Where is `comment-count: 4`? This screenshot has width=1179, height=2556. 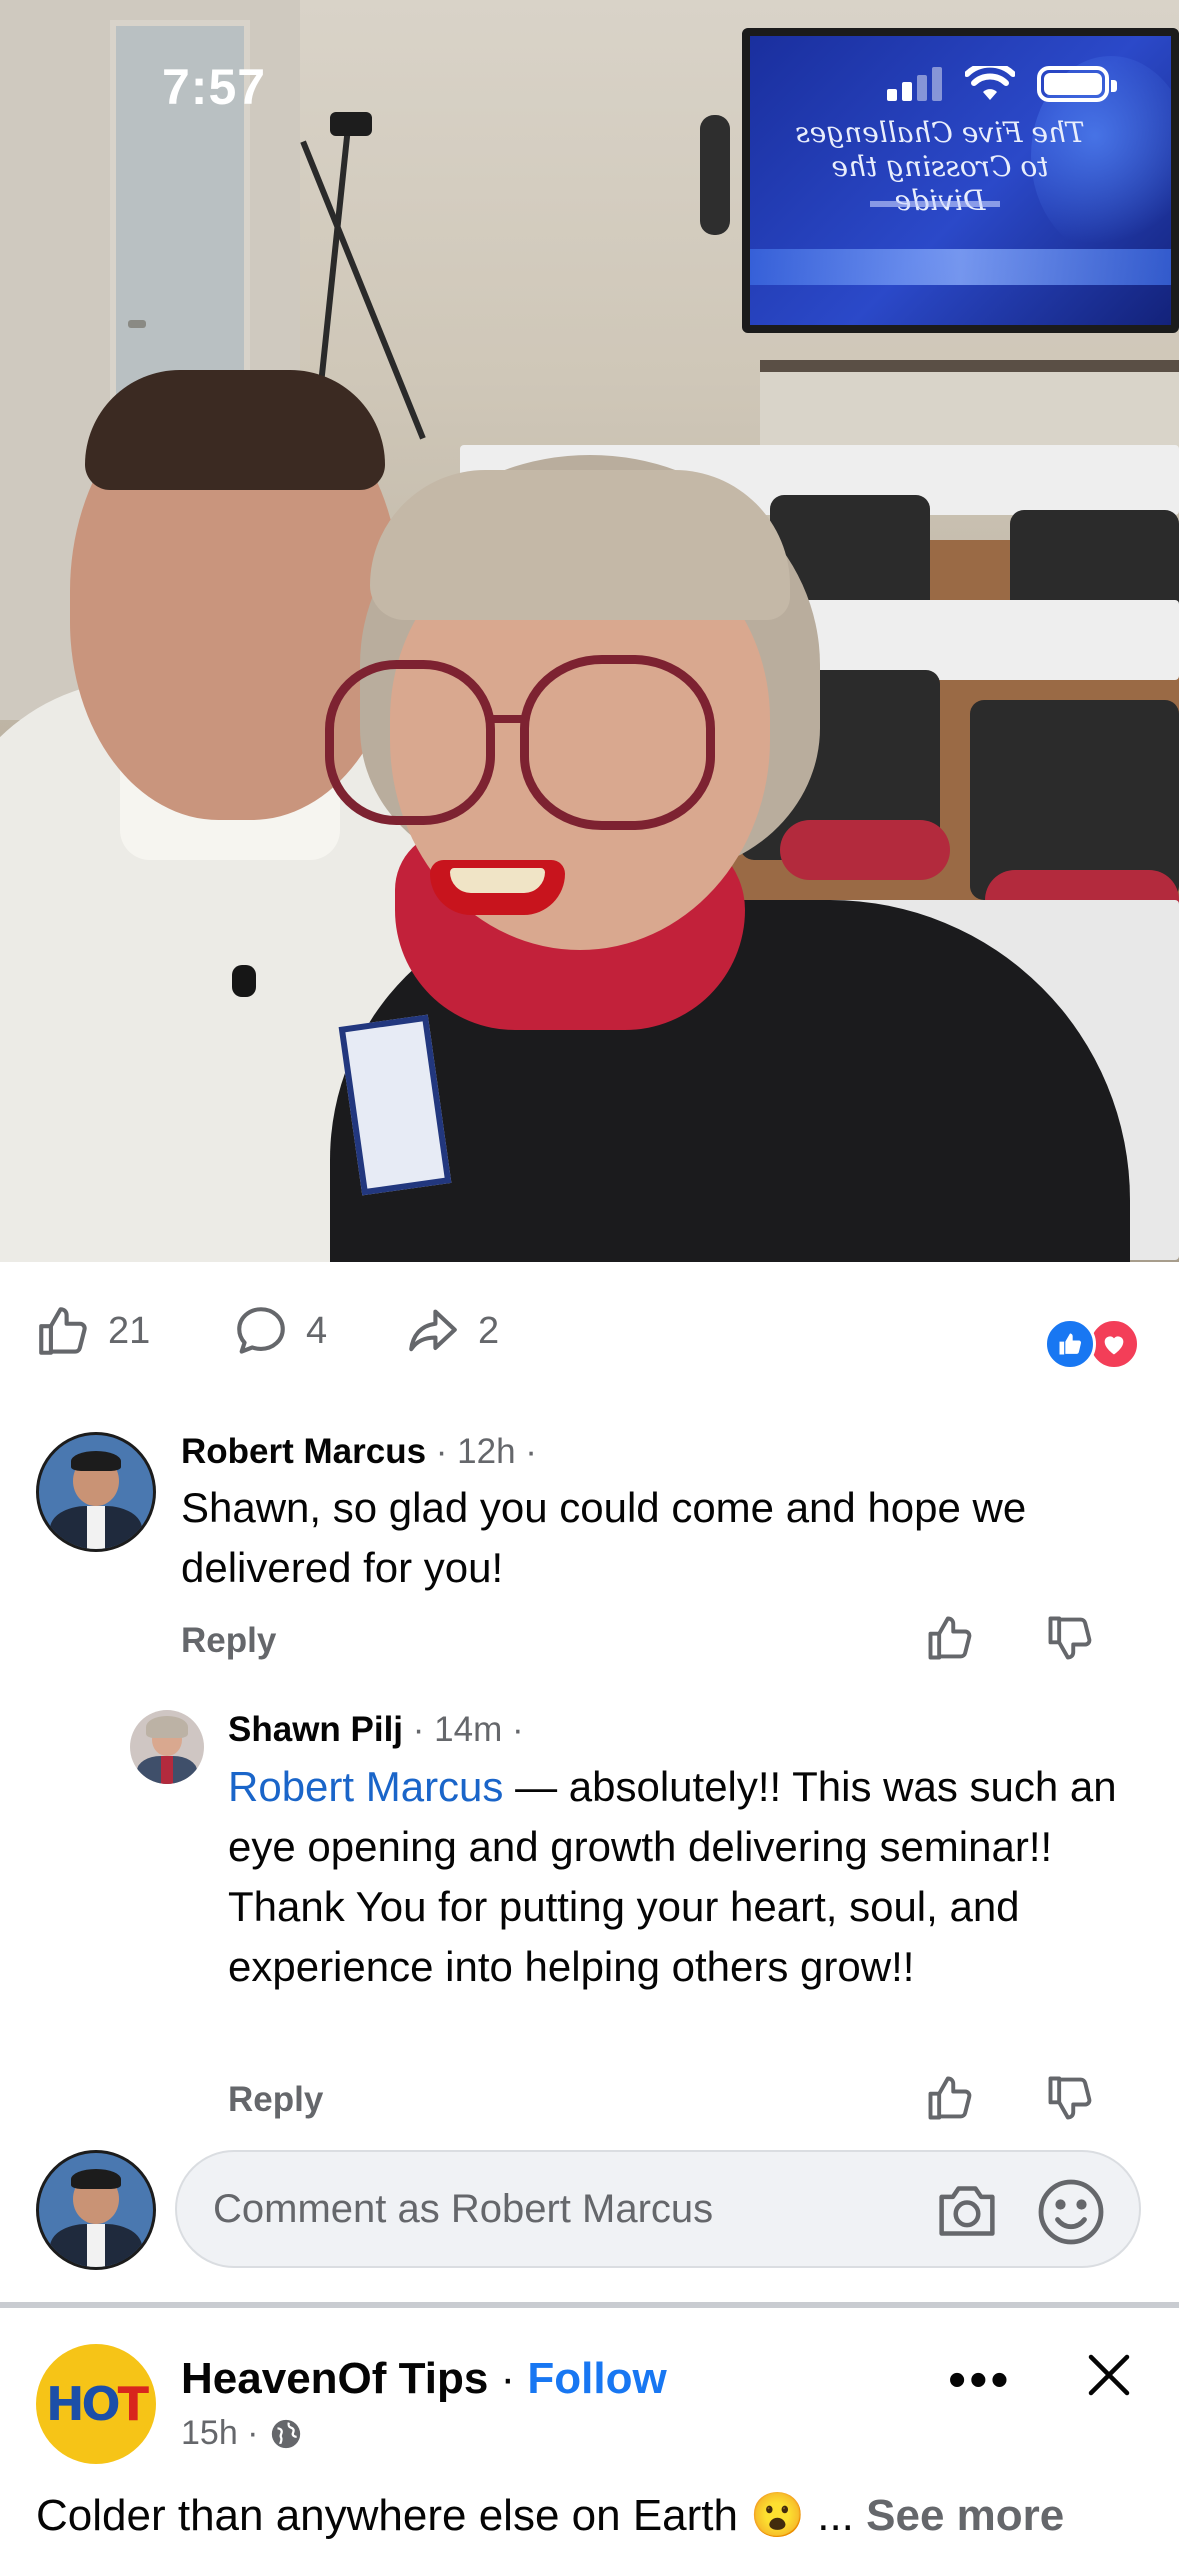 comment-count: 4 is located at coordinates (317, 1330).